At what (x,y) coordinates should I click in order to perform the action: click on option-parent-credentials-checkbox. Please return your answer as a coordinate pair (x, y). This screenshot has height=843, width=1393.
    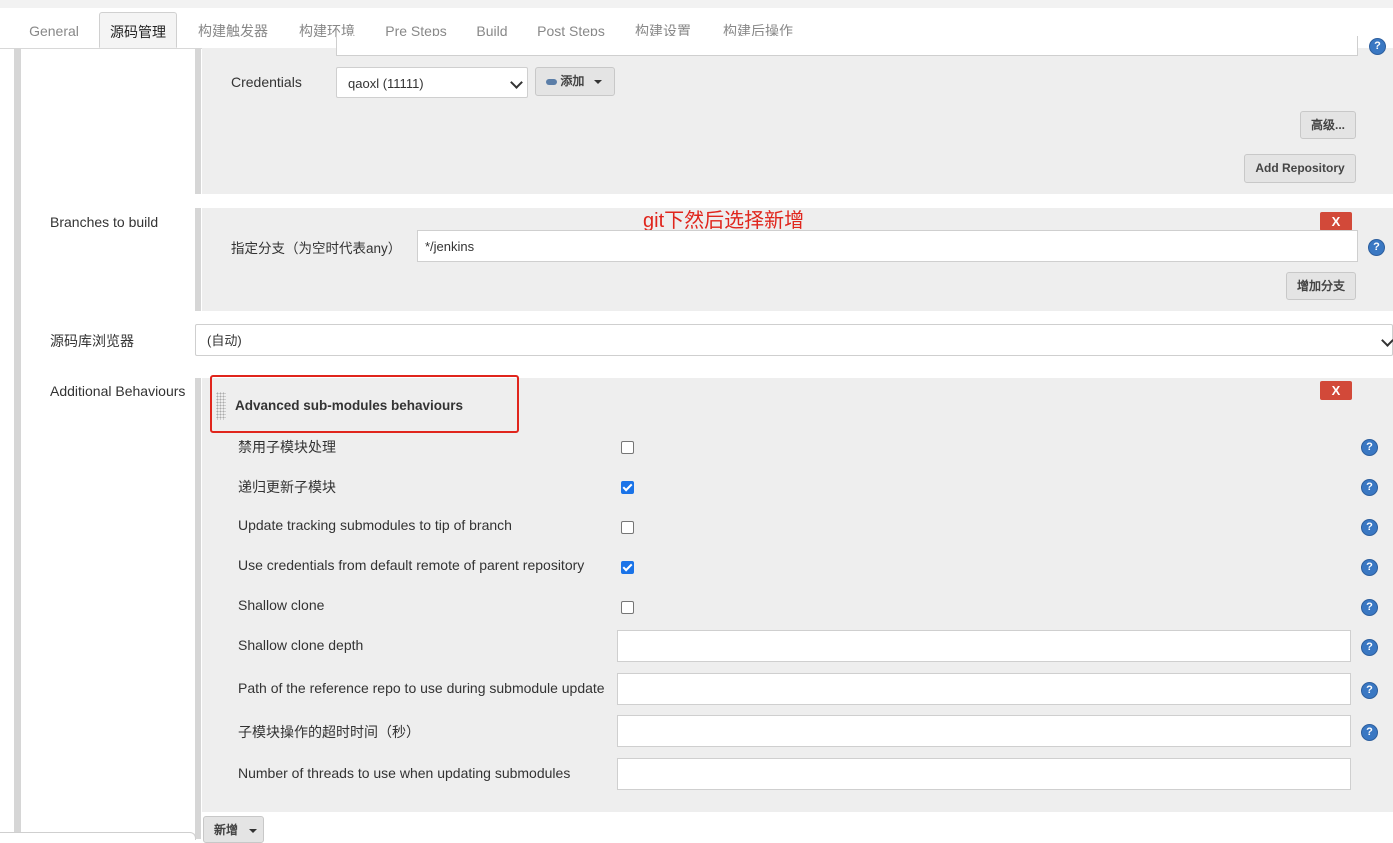
    Looking at the image, I should click on (627, 567).